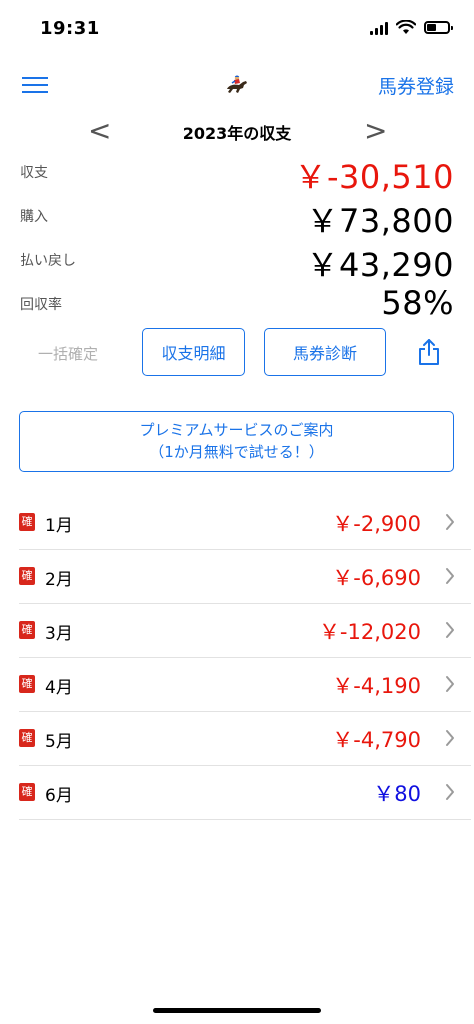 The height and width of the screenshot is (1024, 474). What do you see at coordinates (375, 130) in the screenshot?
I see `next-year-button: >` at bounding box center [375, 130].